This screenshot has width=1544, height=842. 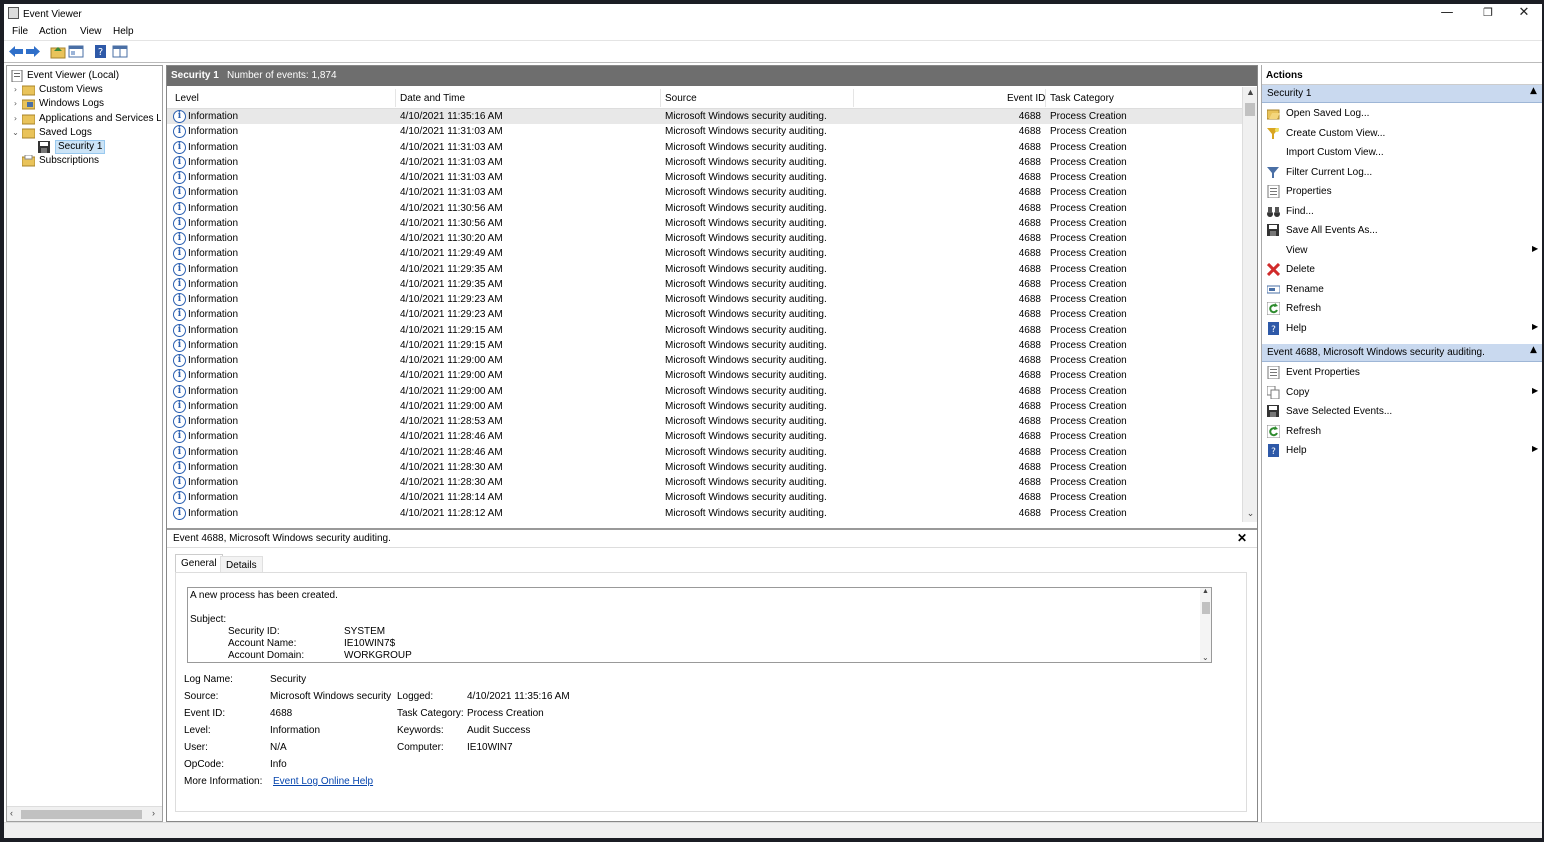 I want to click on events-vertical-scrollbar: ▲ ⌄, so click(x=1249, y=304).